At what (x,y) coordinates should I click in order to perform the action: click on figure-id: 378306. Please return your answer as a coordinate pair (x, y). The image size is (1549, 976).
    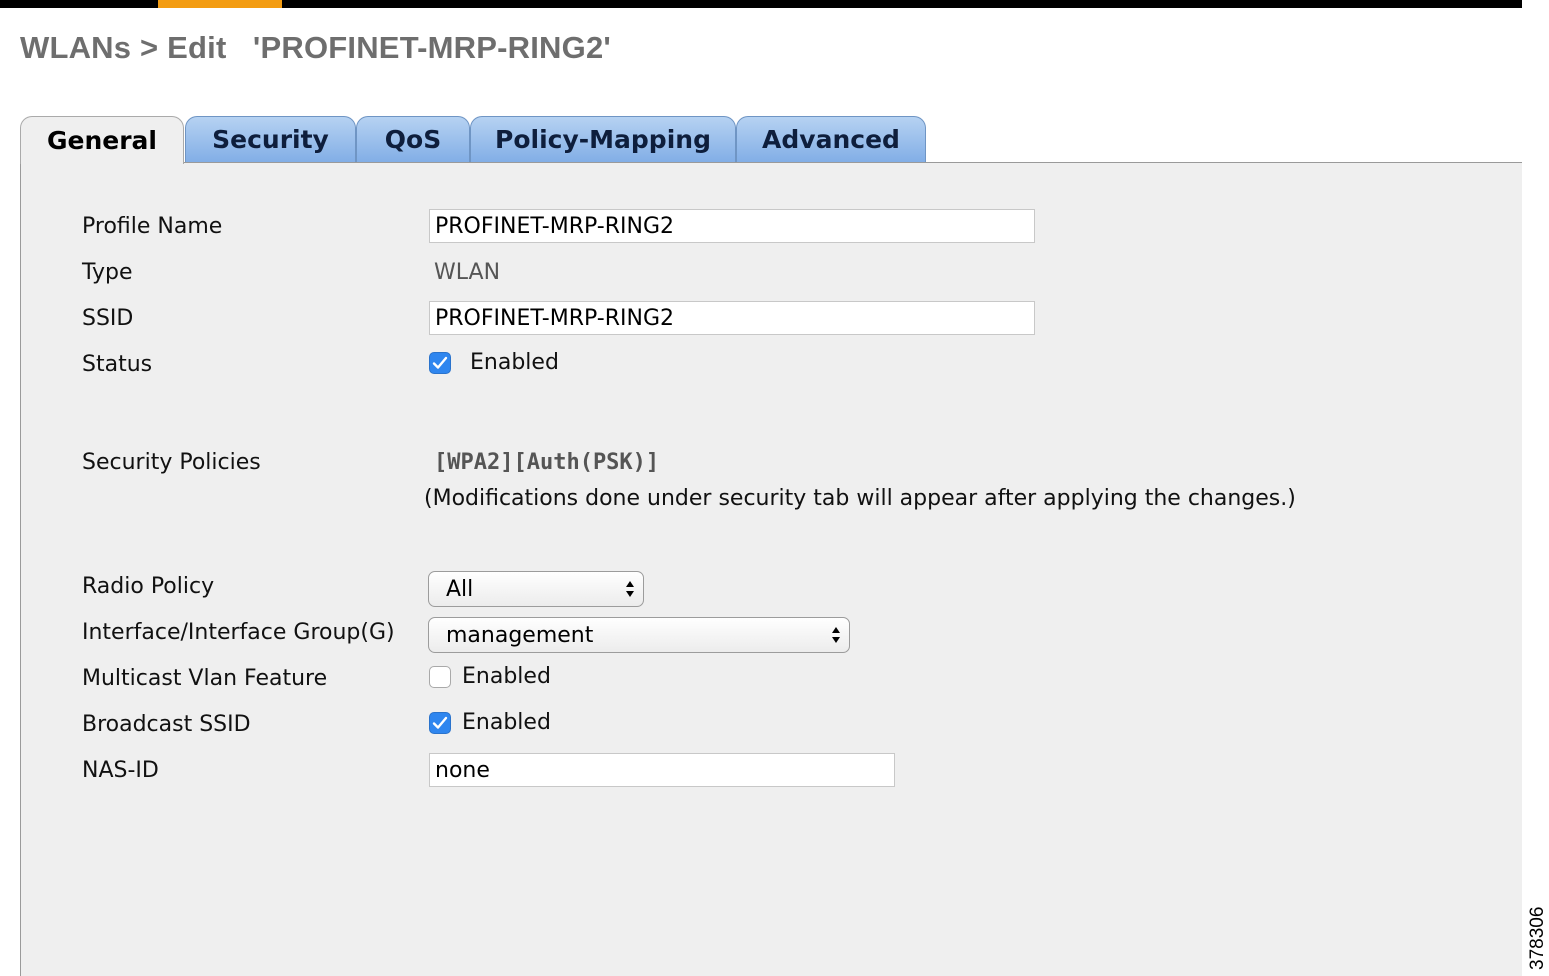
    Looking at the image, I should click on (1537, 938).